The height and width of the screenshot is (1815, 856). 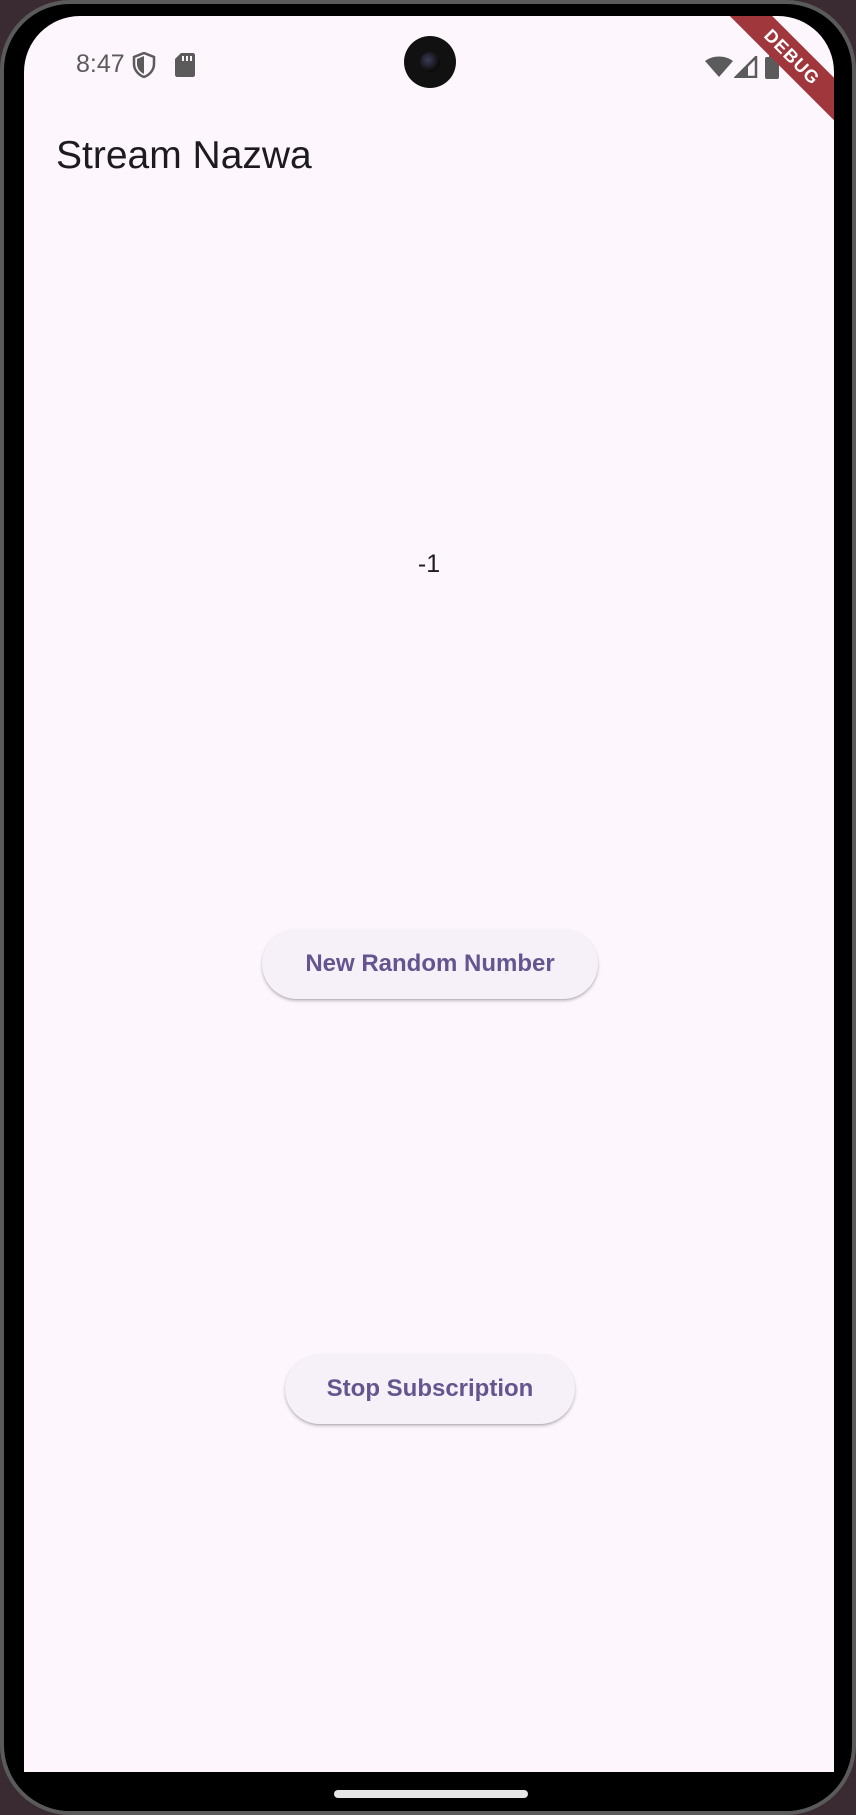 What do you see at coordinates (184, 155) in the screenshot?
I see `app-bar-title: Stream Nazwa` at bounding box center [184, 155].